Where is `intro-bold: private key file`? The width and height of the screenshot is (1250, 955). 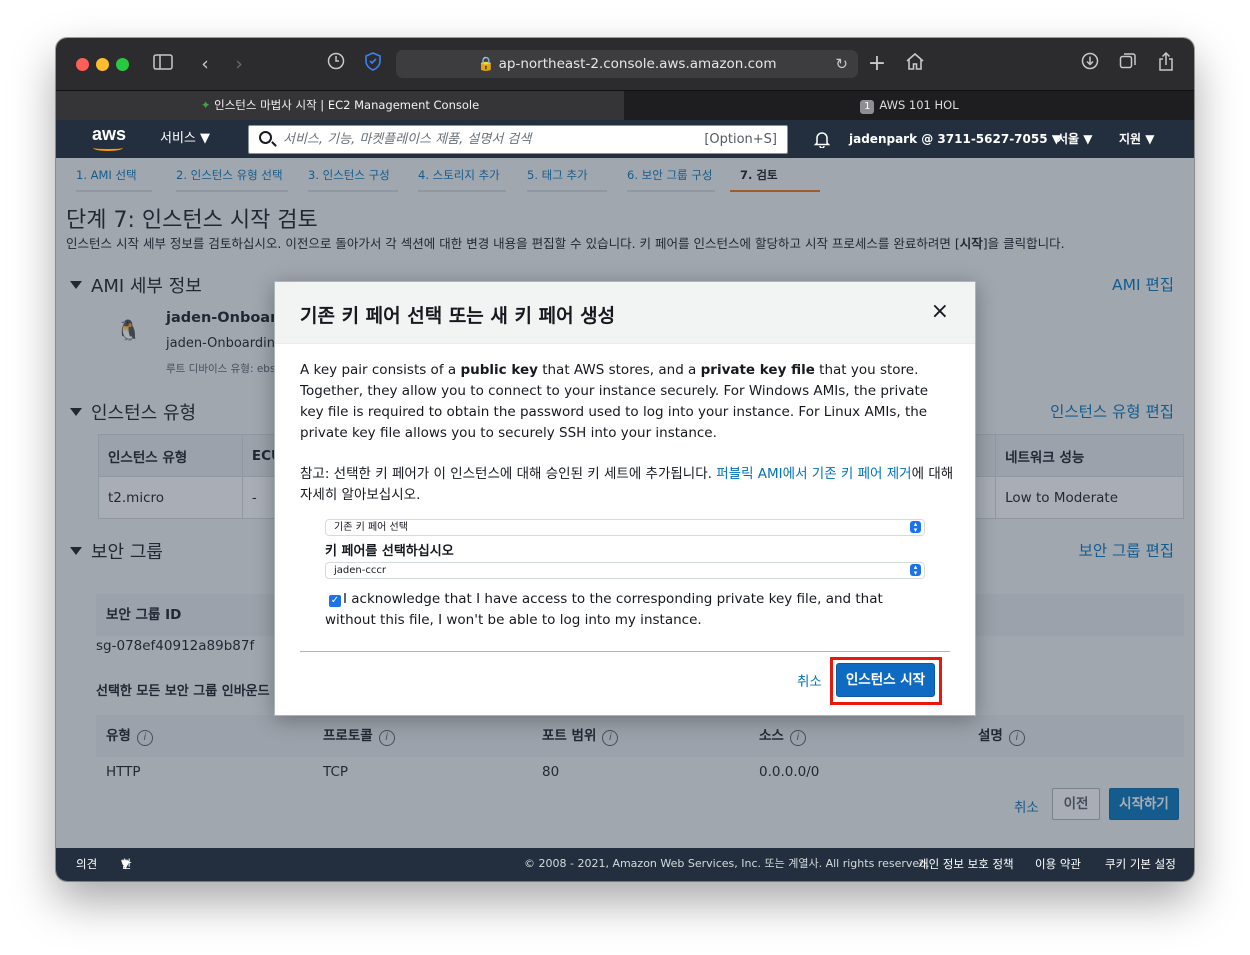 intro-bold: private key file is located at coordinates (757, 370).